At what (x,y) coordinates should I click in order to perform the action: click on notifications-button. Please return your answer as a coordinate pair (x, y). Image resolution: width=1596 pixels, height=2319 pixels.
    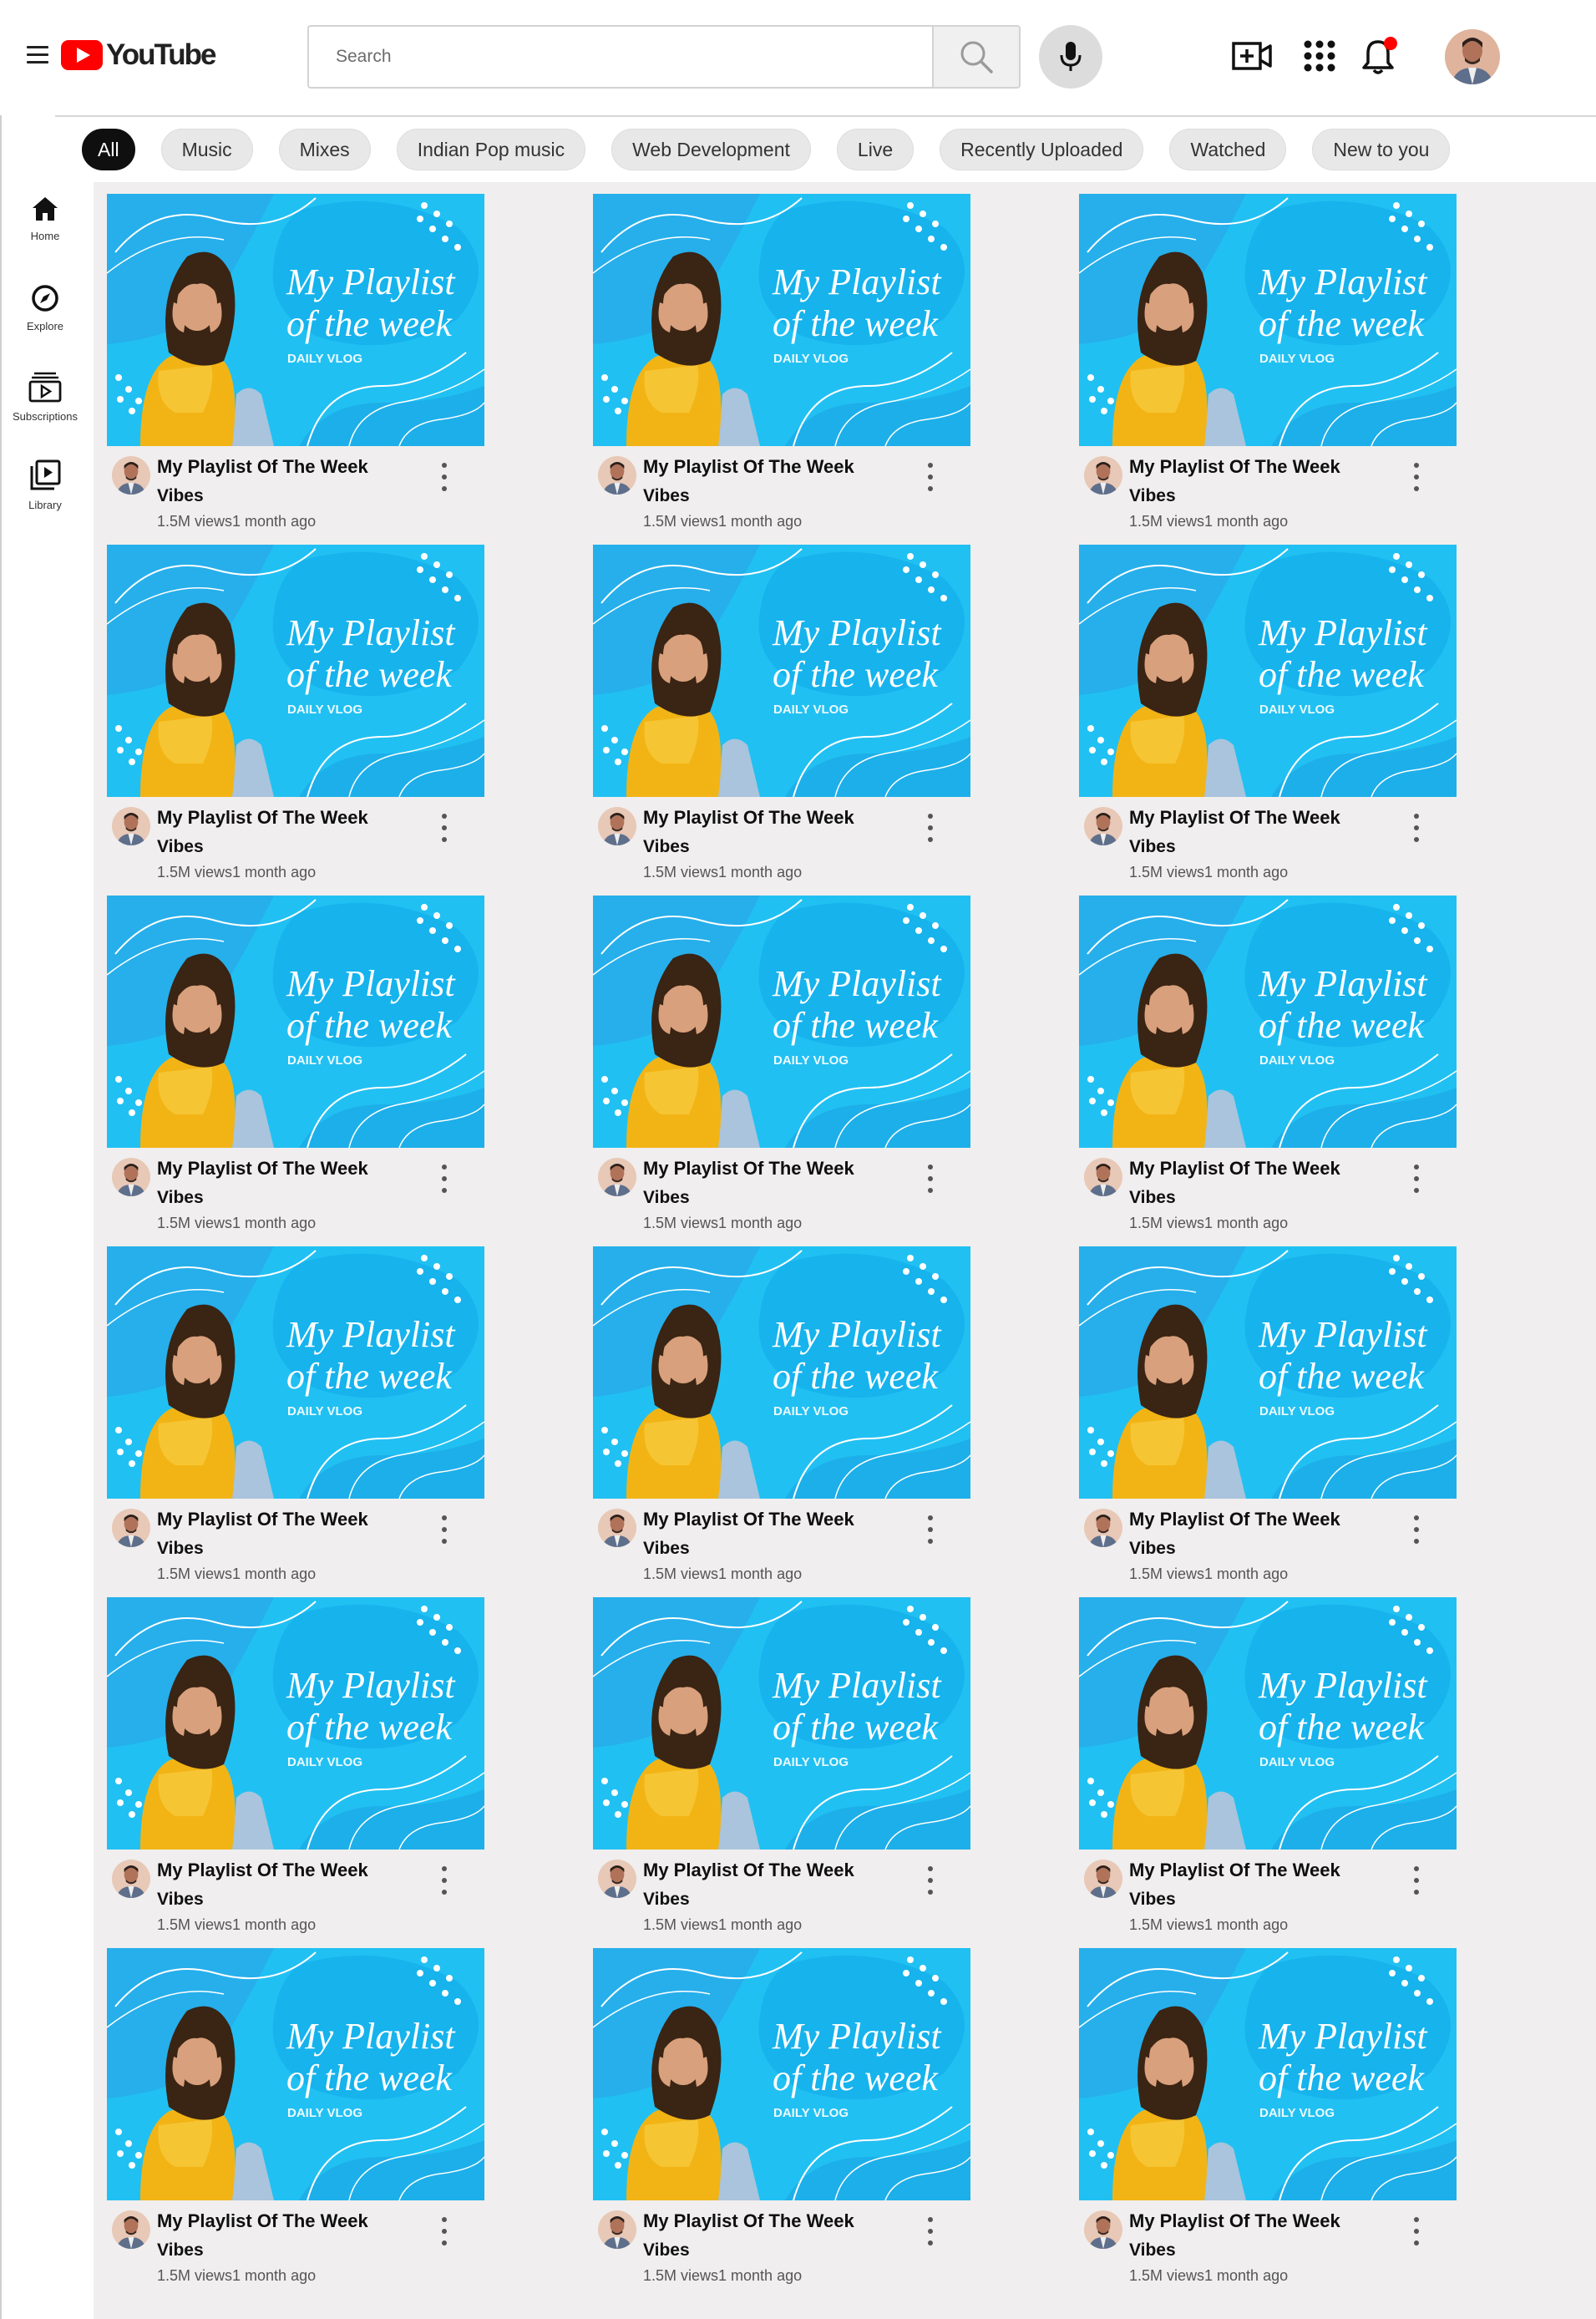
    Looking at the image, I should click on (1378, 56).